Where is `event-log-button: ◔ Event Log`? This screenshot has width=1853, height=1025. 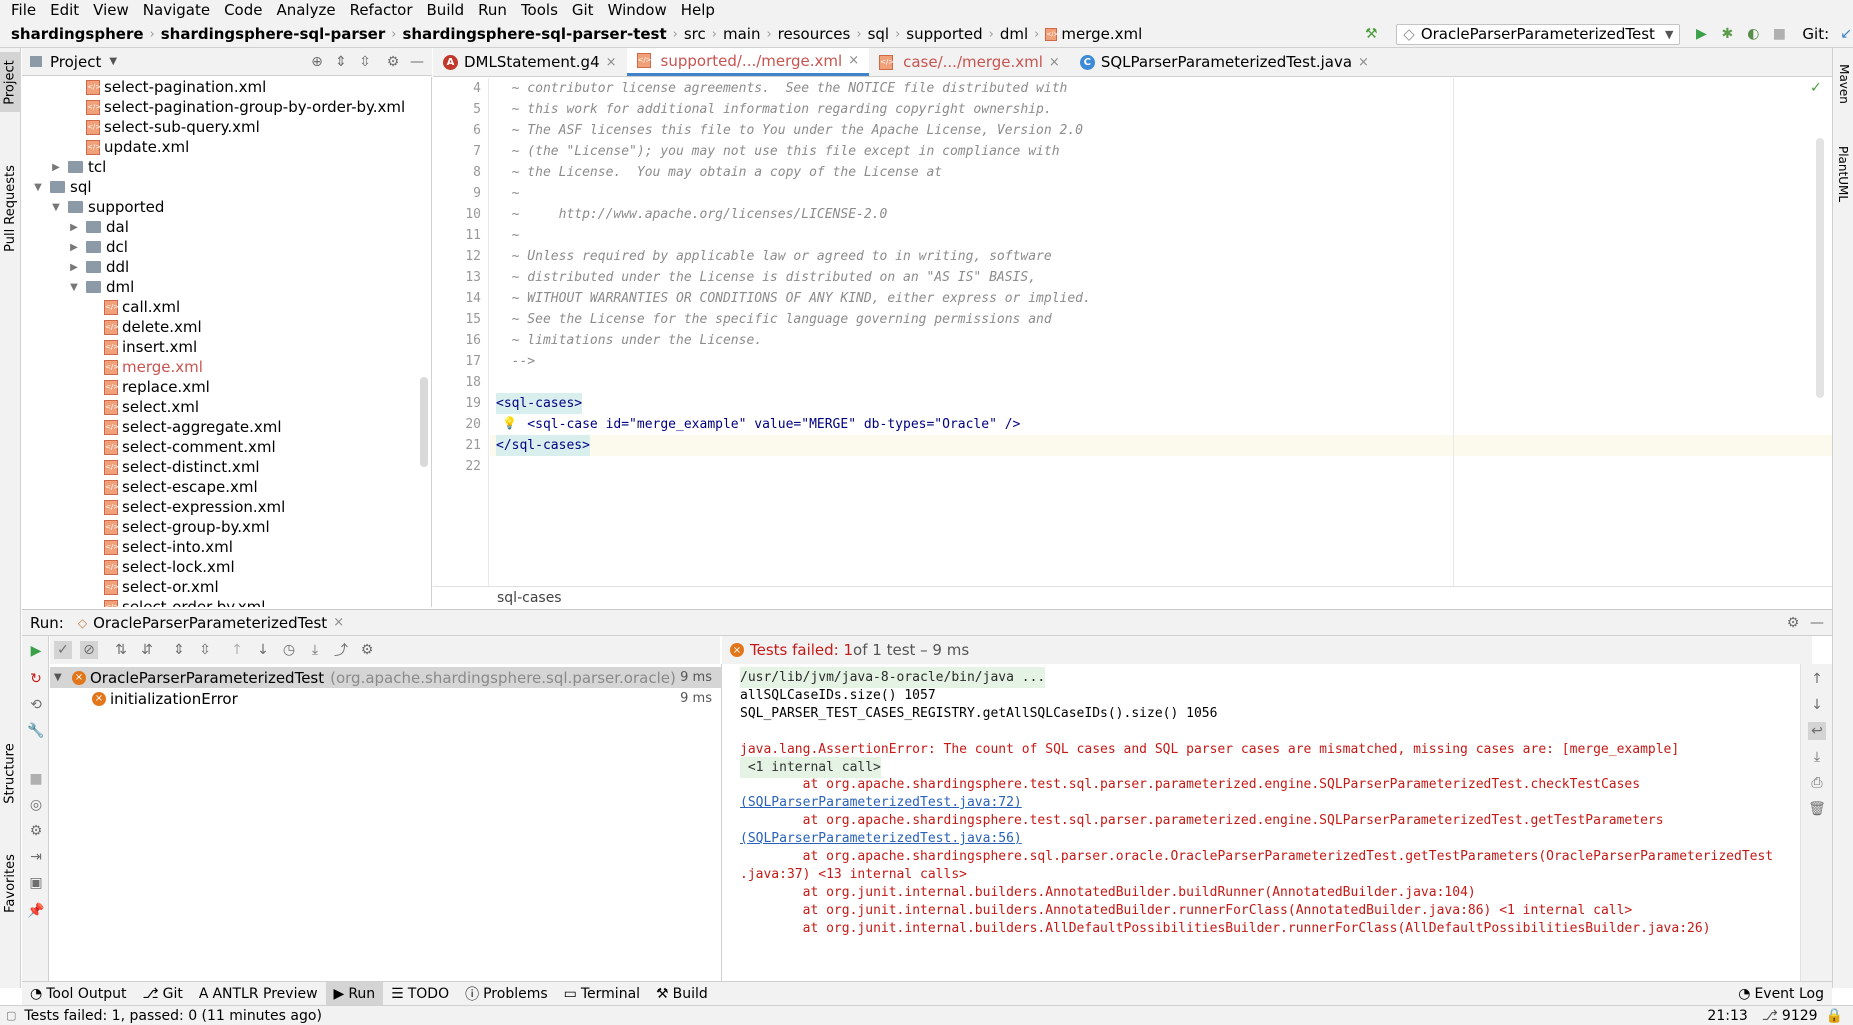 event-log-button: ◔ Event Log is located at coordinates (1781, 994).